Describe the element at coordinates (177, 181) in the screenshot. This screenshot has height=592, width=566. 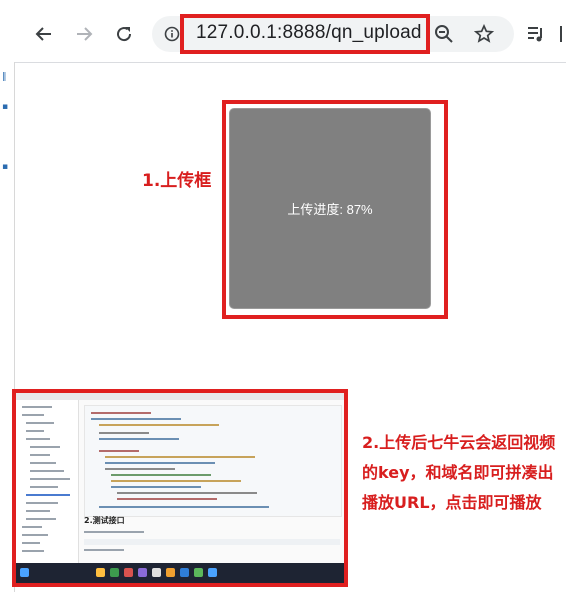
I see `upload-box-label: 1.上传框` at that location.